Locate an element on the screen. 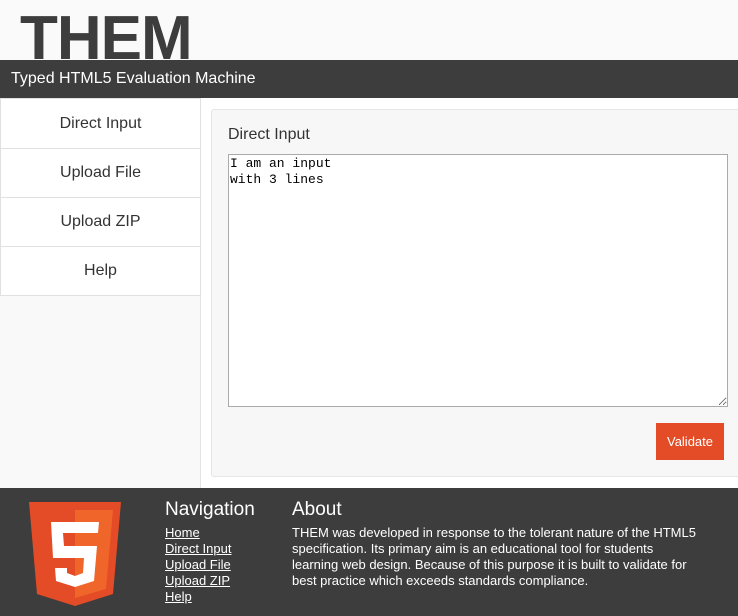  footer-link-direct-input: Direct Input is located at coordinates (210, 549).